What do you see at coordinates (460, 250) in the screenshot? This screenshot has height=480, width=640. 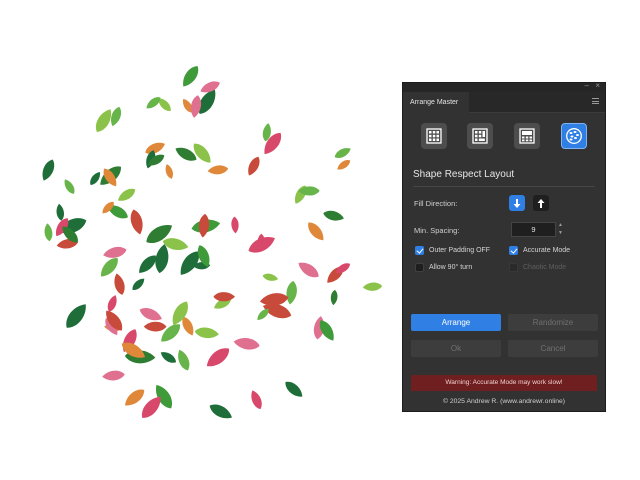 I see `outer-padding-label: Outer Padding OFF` at bounding box center [460, 250].